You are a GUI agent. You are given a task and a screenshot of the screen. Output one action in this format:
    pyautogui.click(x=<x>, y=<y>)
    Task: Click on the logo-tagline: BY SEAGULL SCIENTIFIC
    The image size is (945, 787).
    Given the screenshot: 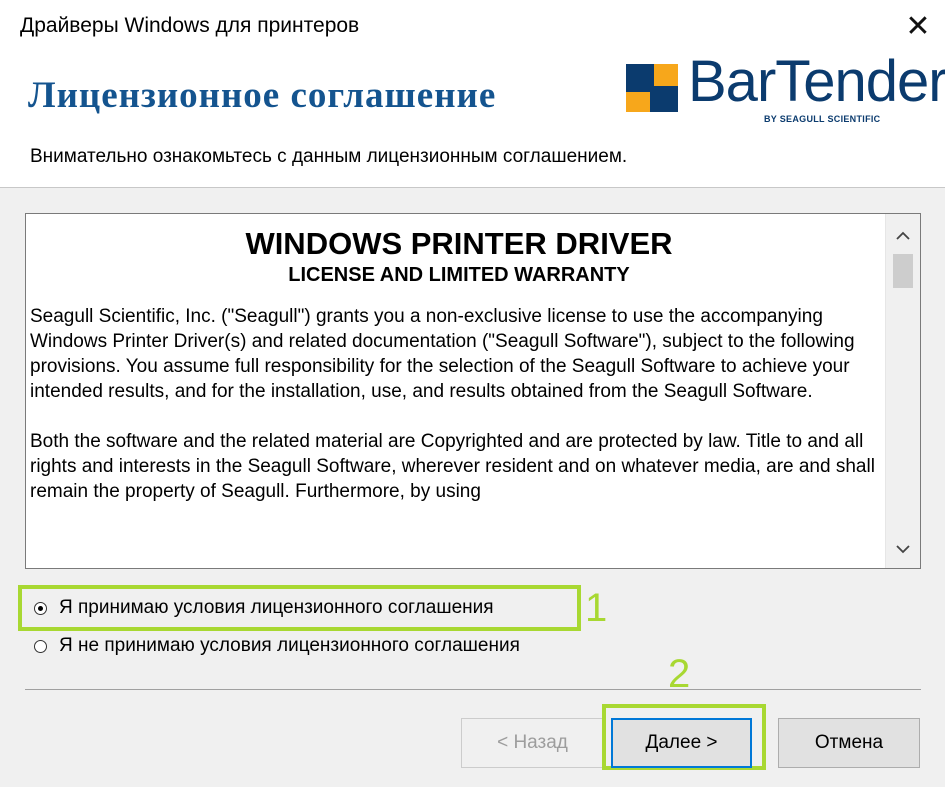 What is the action you would take?
    pyautogui.click(x=822, y=119)
    